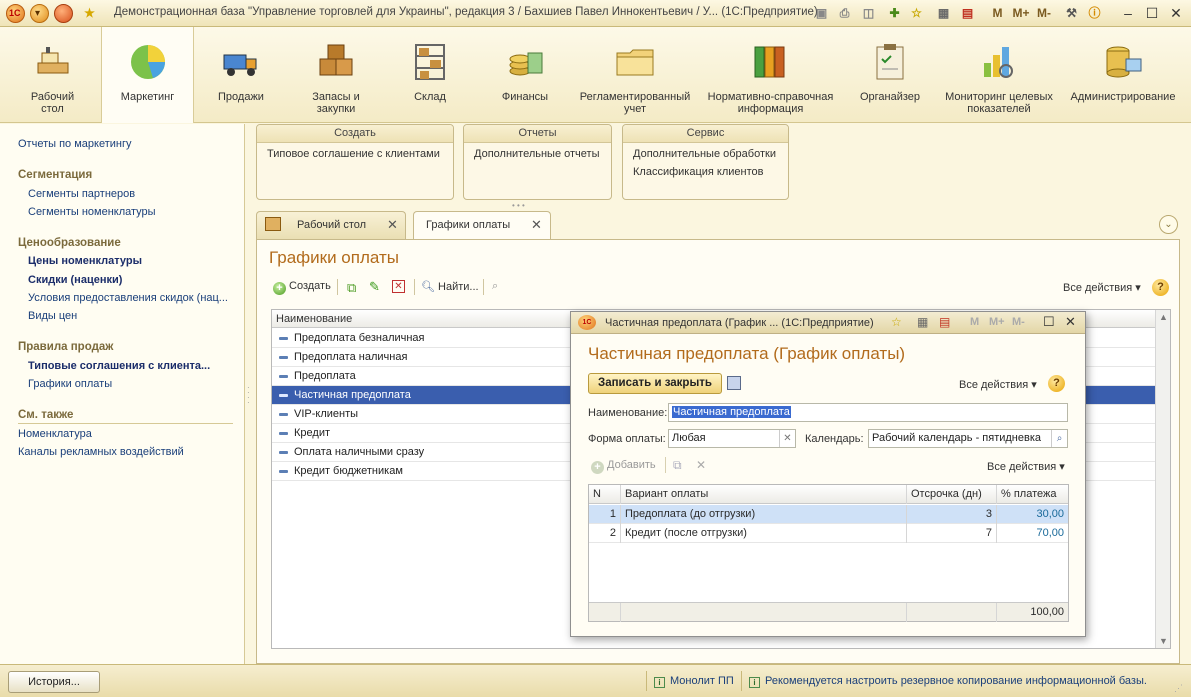 Image resolution: width=1191 pixels, height=697 pixels. I want to click on delete-icon: ✕, so click(398, 286).